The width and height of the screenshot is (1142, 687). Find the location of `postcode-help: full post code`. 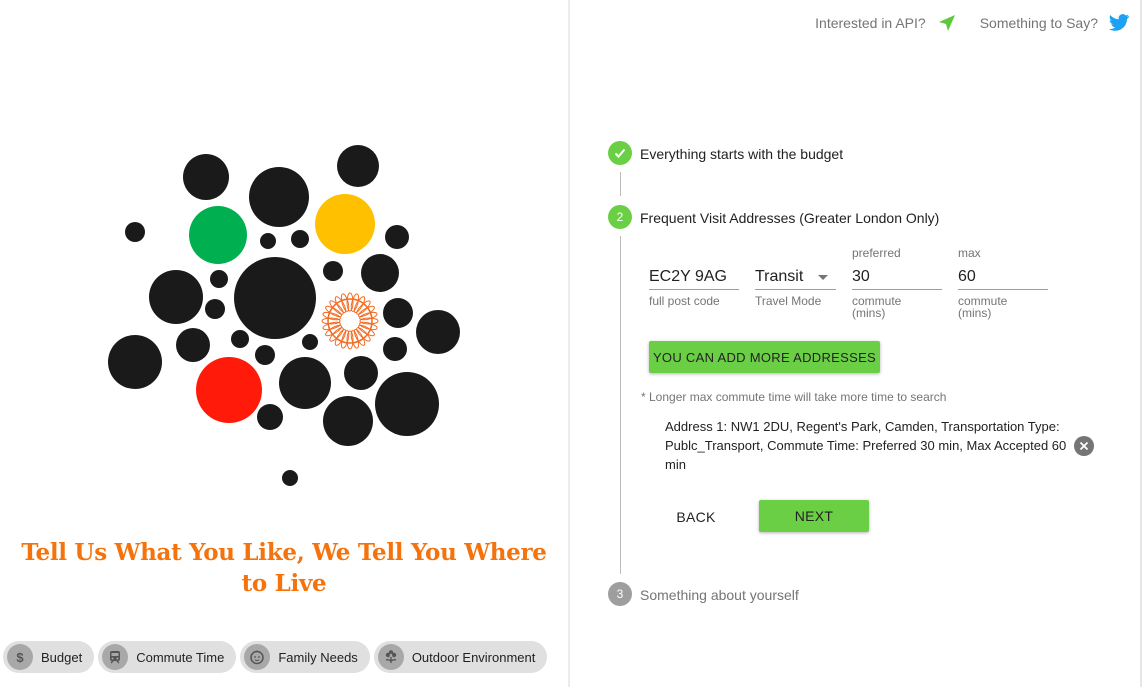

postcode-help: full post code is located at coordinates (684, 301).